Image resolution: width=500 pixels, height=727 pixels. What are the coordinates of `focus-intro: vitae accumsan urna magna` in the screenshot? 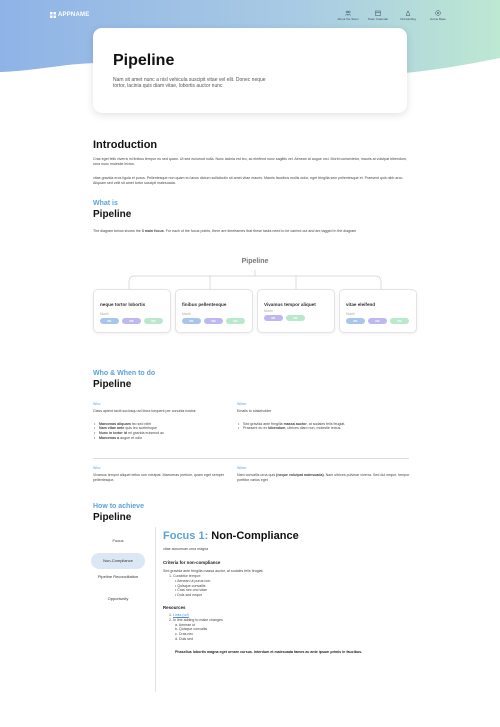 It's located at (186, 549).